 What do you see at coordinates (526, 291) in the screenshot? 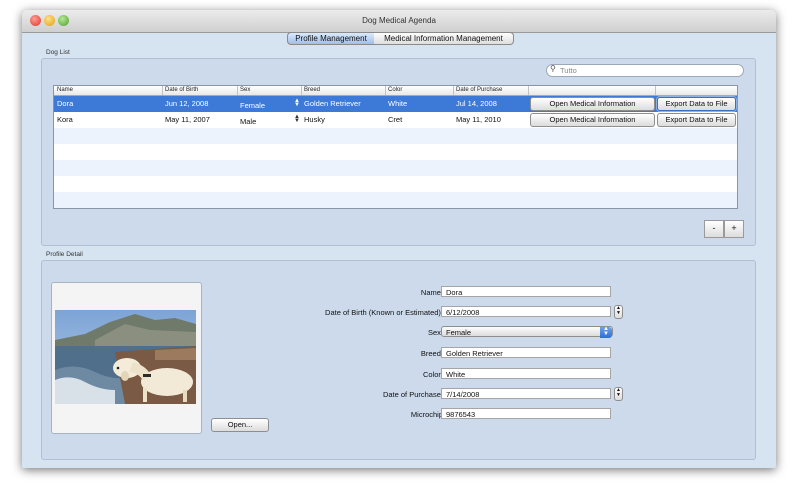
I see `name-field: Dora` at bounding box center [526, 291].